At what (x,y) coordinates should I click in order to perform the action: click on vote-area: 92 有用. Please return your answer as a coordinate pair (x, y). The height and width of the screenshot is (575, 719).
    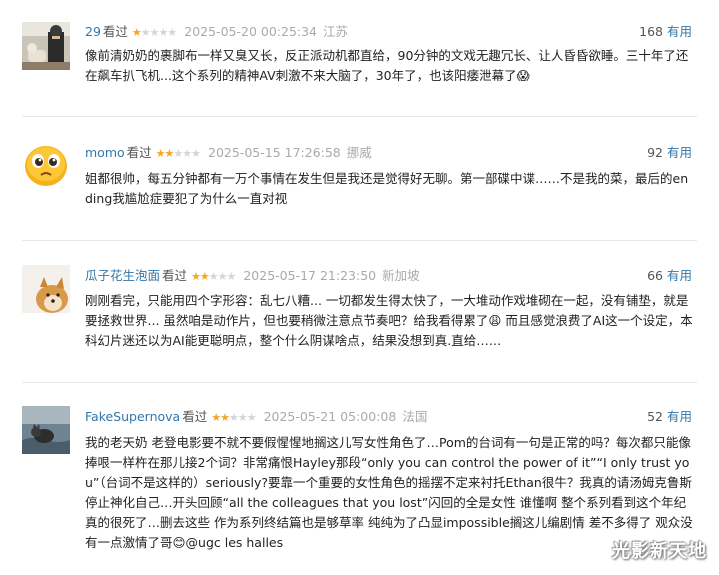
    Looking at the image, I should click on (669, 153).